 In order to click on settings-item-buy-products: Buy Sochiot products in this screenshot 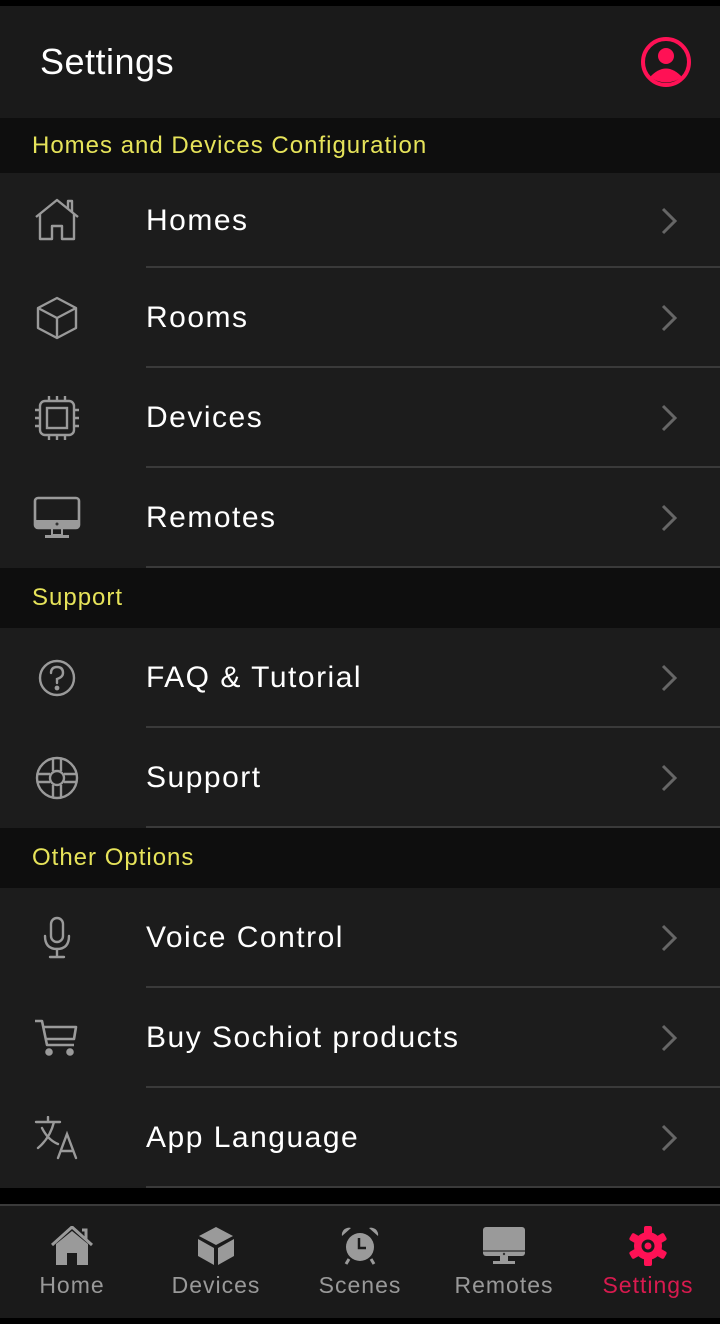, I will do `click(360, 1038)`.